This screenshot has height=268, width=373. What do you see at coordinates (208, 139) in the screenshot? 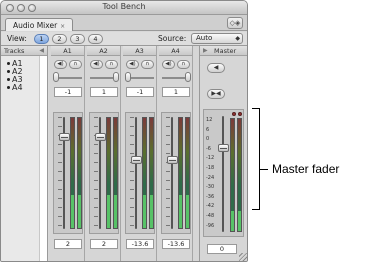
I see `db-scale-label: 0` at bounding box center [208, 139].